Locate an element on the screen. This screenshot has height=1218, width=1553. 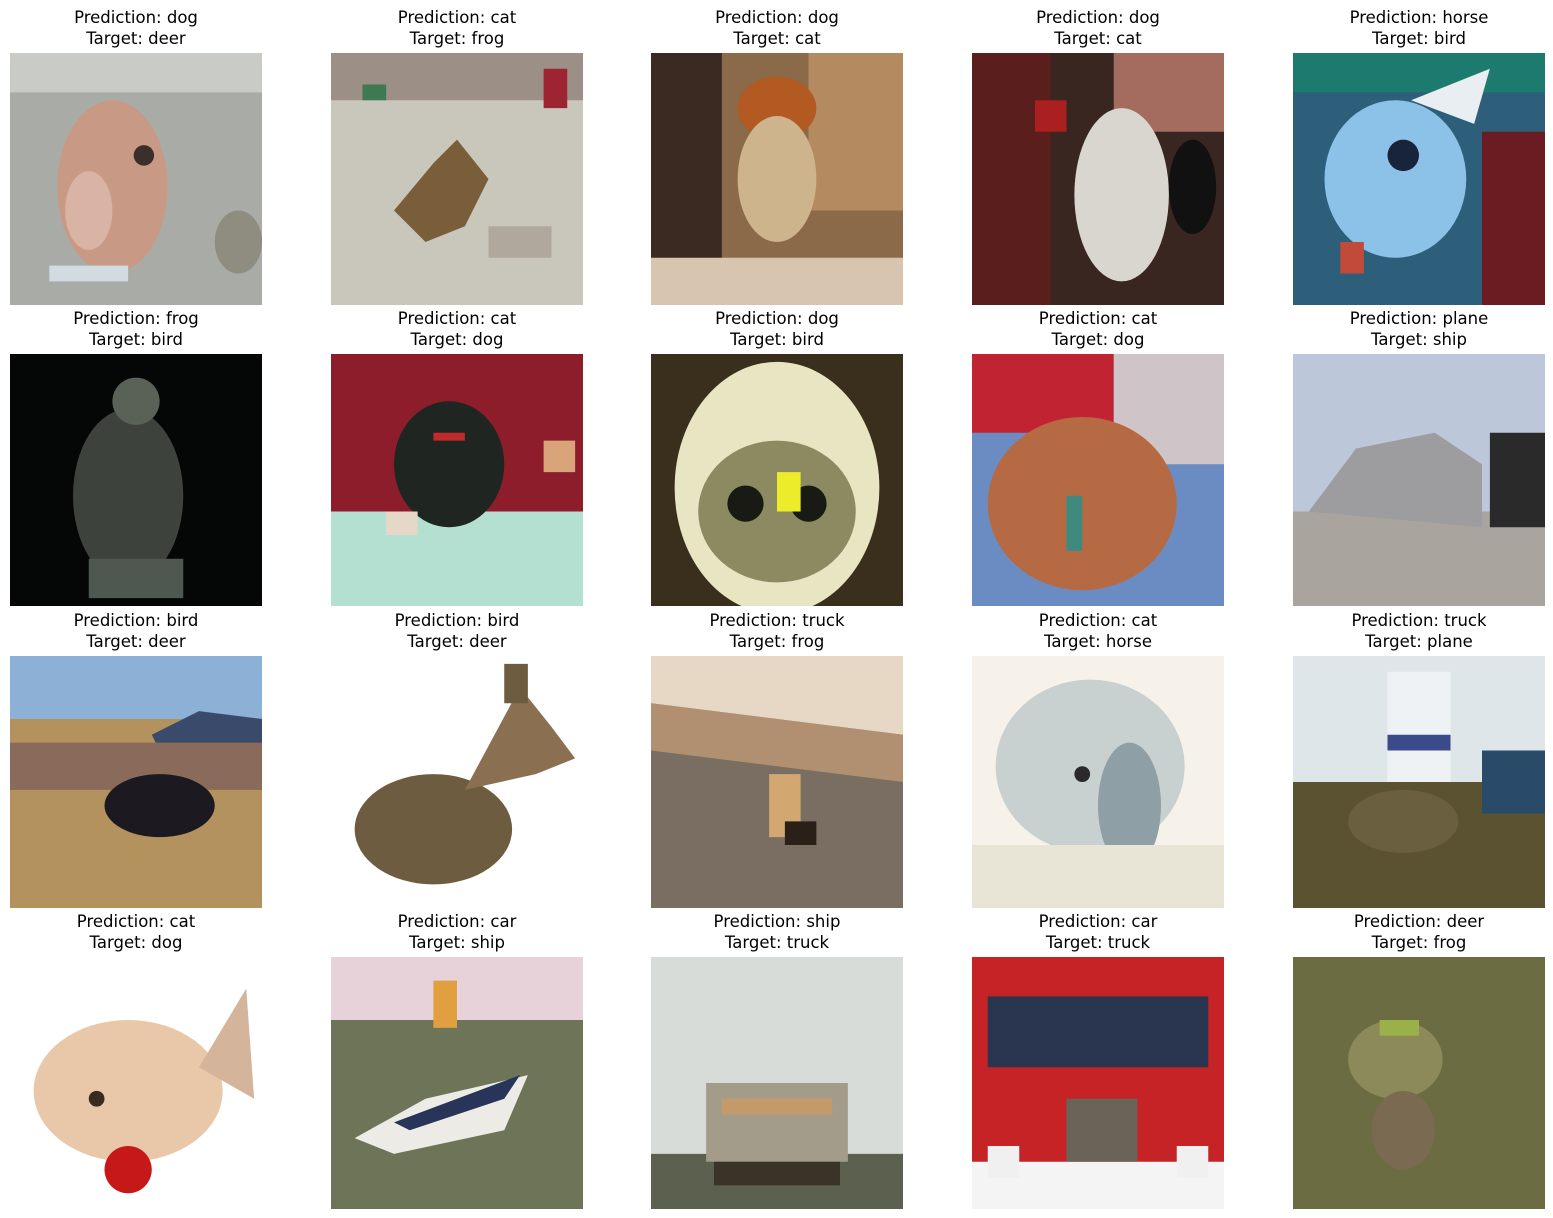
prediction-label: Prediction: deer is located at coordinates (1419, 921).